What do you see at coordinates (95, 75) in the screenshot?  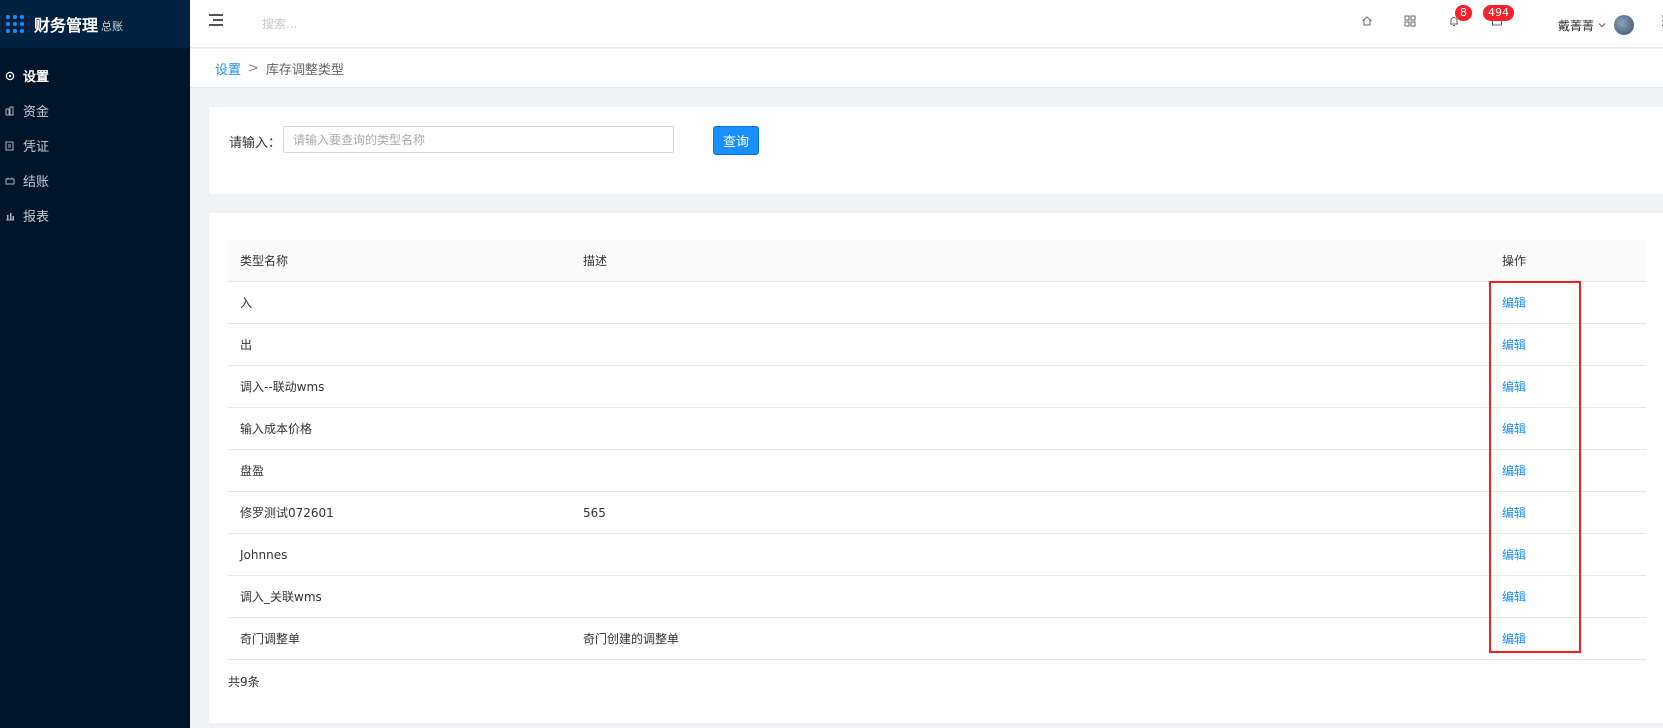 I see `sidebar-item-settings: 设置` at bounding box center [95, 75].